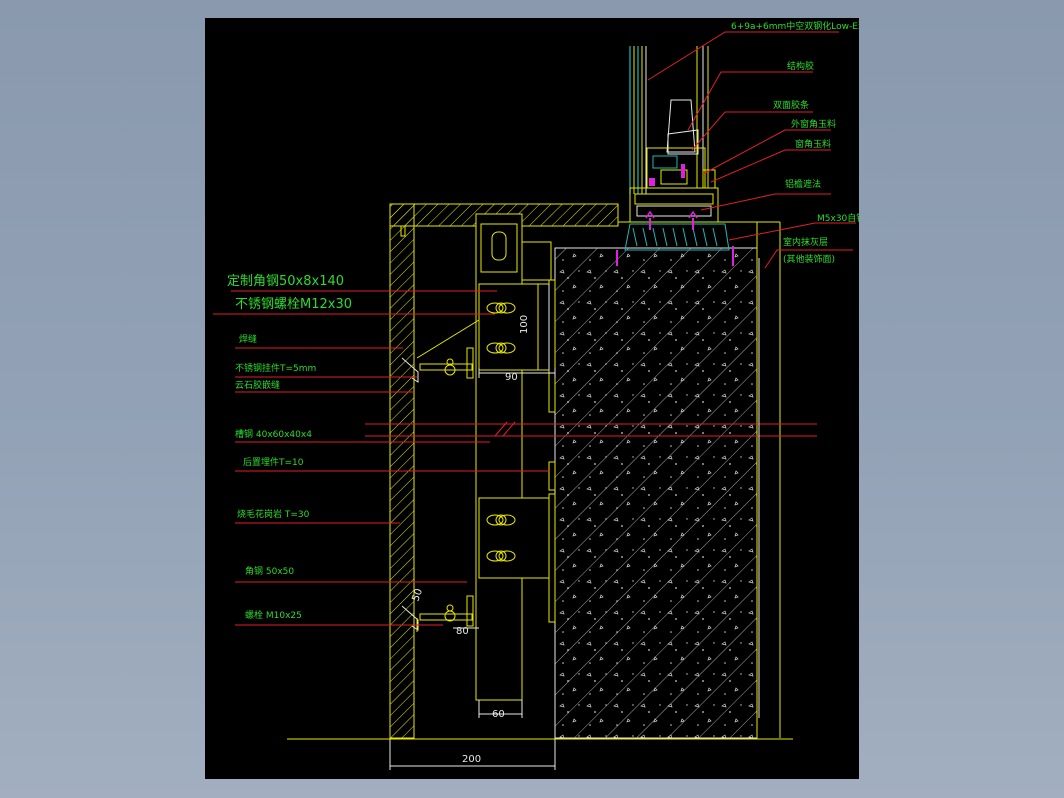 The height and width of the screenshot is (798, 1064). Describe the element at coordinates (273, 615) in the screenshot. I see `label-bolt: 螺栓 M10x25` at that location.